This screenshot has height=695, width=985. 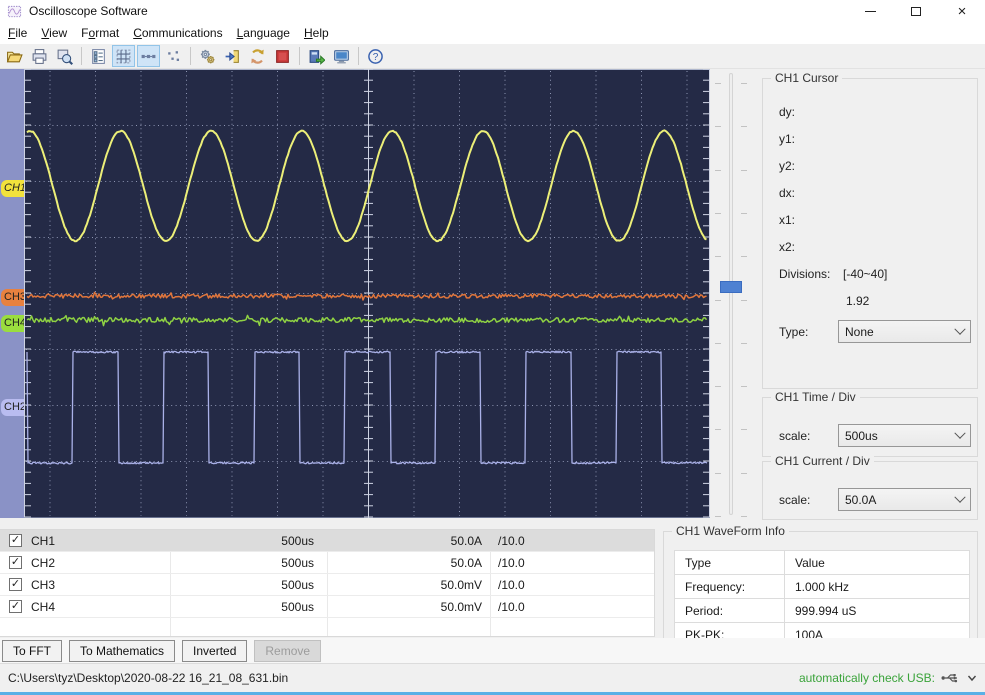 I want to click on current-div-panel: CH1 Current / Div scale: 50.0A, so click(x=870, y=487).